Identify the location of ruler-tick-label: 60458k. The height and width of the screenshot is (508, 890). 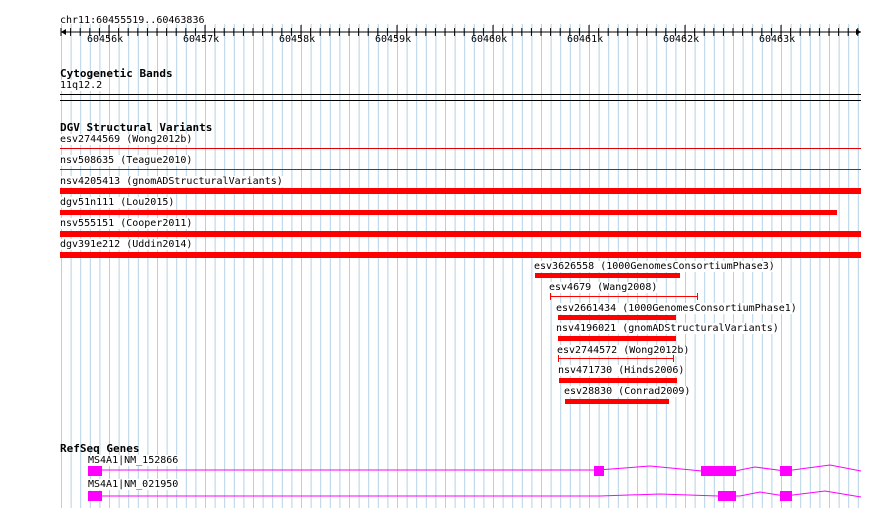
(297, 39).